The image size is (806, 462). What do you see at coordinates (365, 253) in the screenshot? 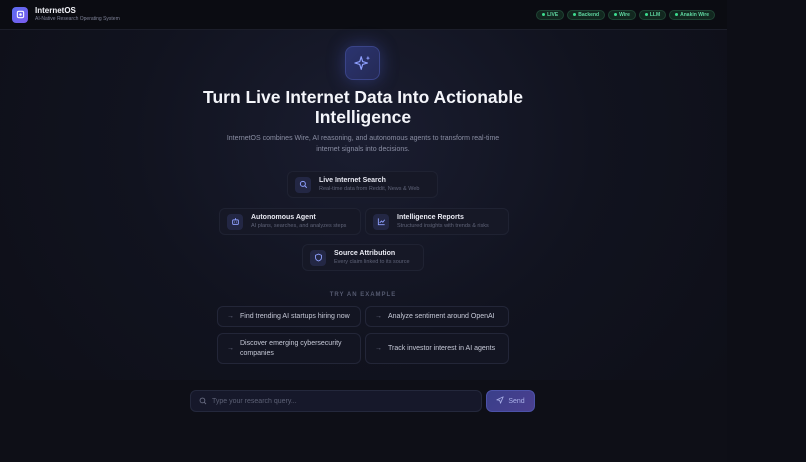
I see `feature-title: Source Attribution` at bounding box center [365, 253].